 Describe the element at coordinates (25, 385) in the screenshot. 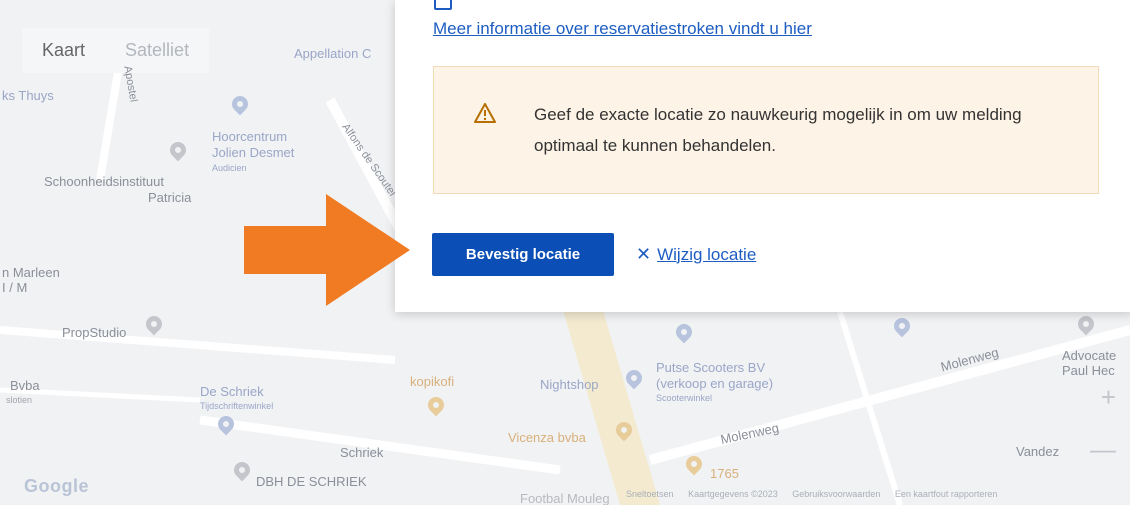

I see `map-label: Bvba` at that location.